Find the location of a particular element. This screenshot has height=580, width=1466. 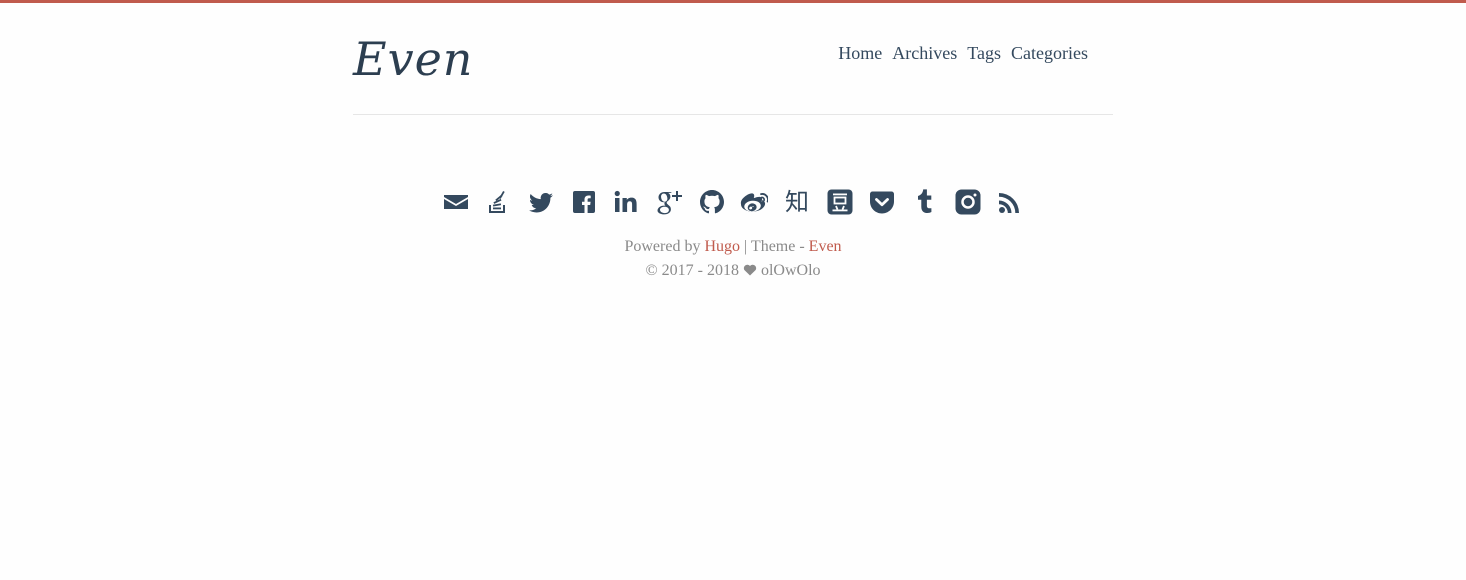

email-icon is located at coordinates (455, 202).